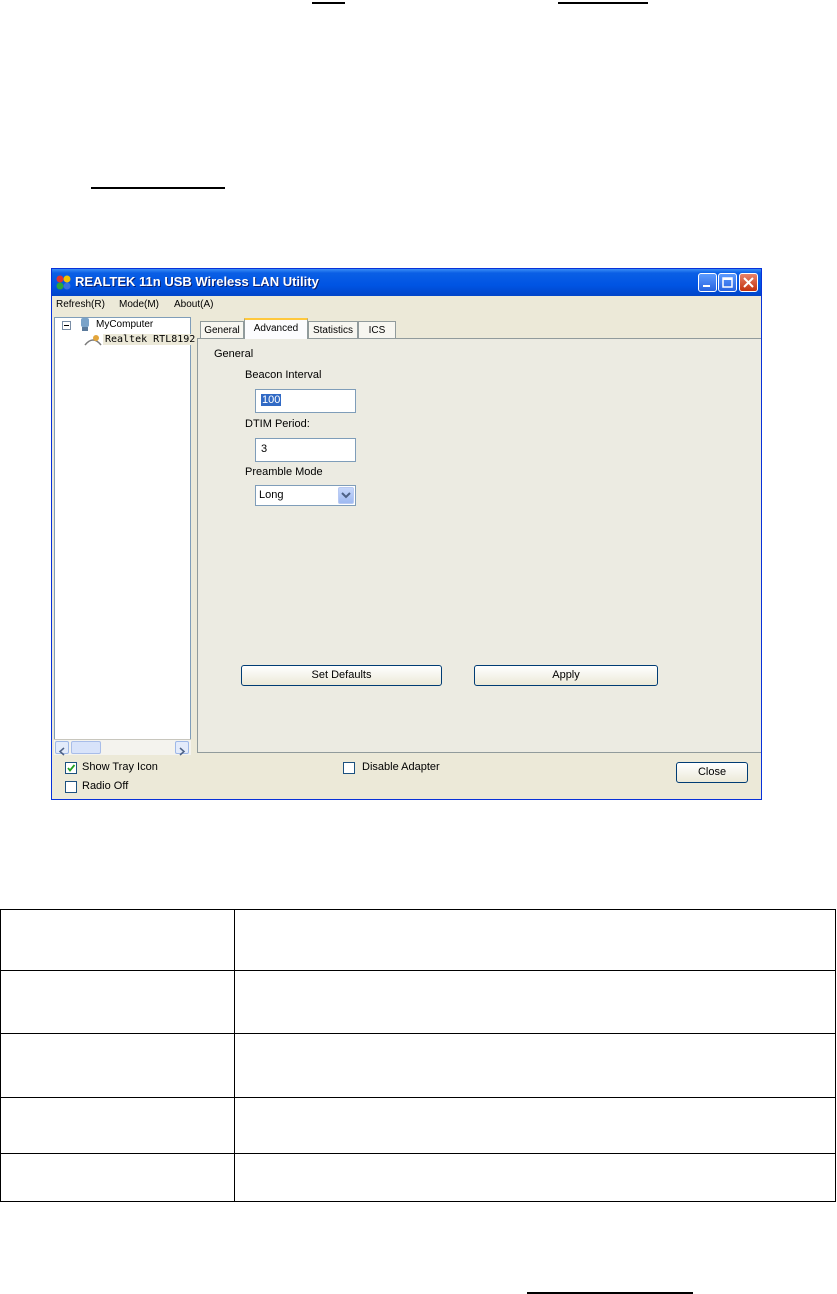  Describe the element at coordinates (126, 536) in the screenshot. I see `adapter-tree: MyComputer Realtek RTL8192` at that location.